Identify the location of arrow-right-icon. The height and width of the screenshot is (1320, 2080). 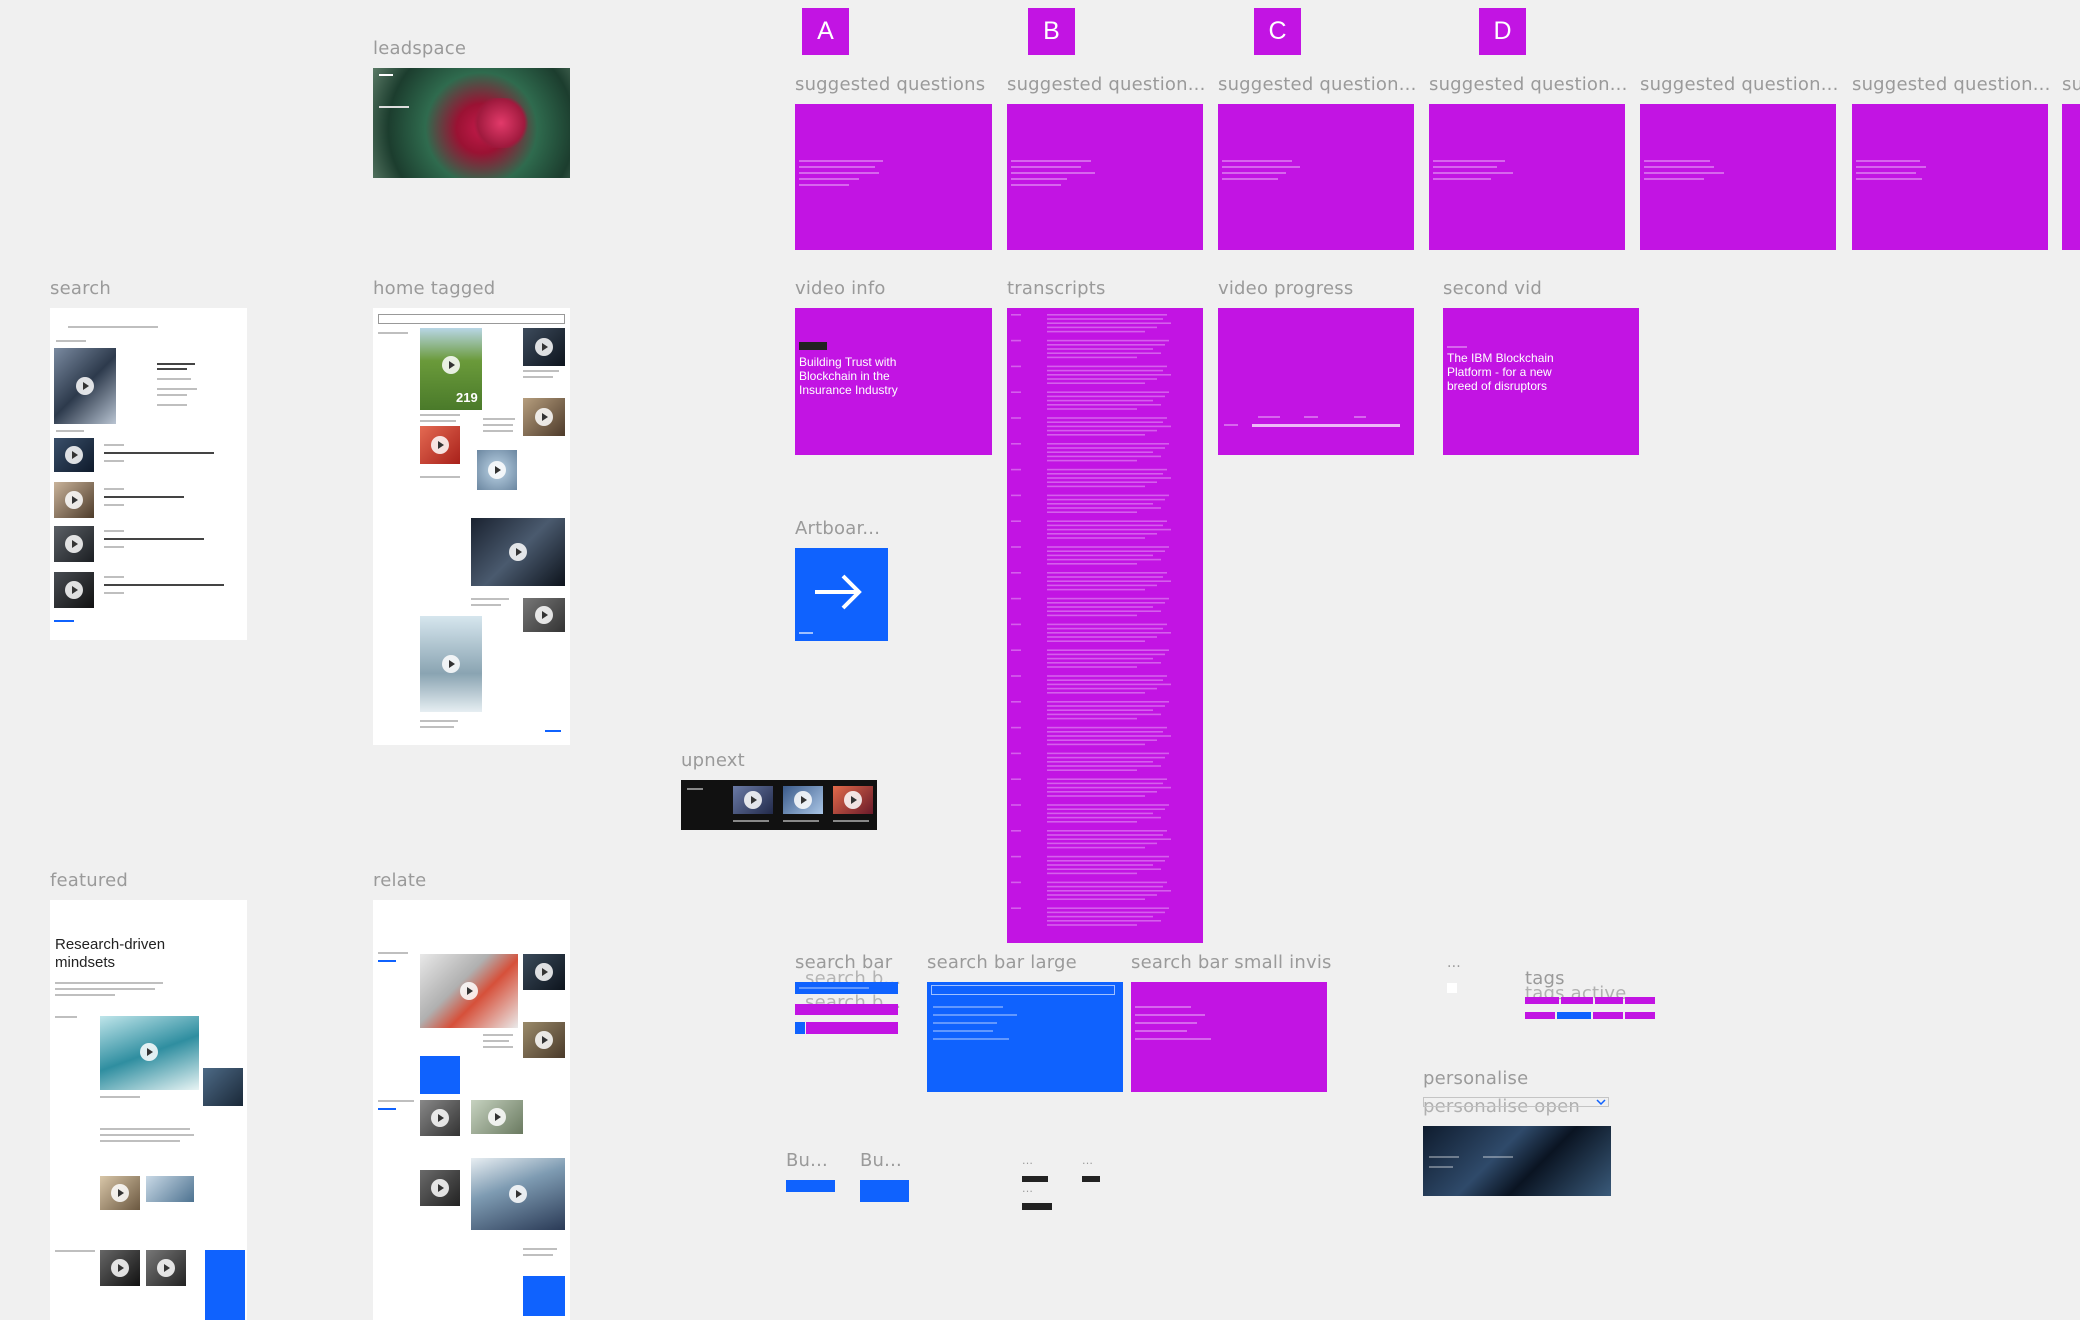
(838, 592).